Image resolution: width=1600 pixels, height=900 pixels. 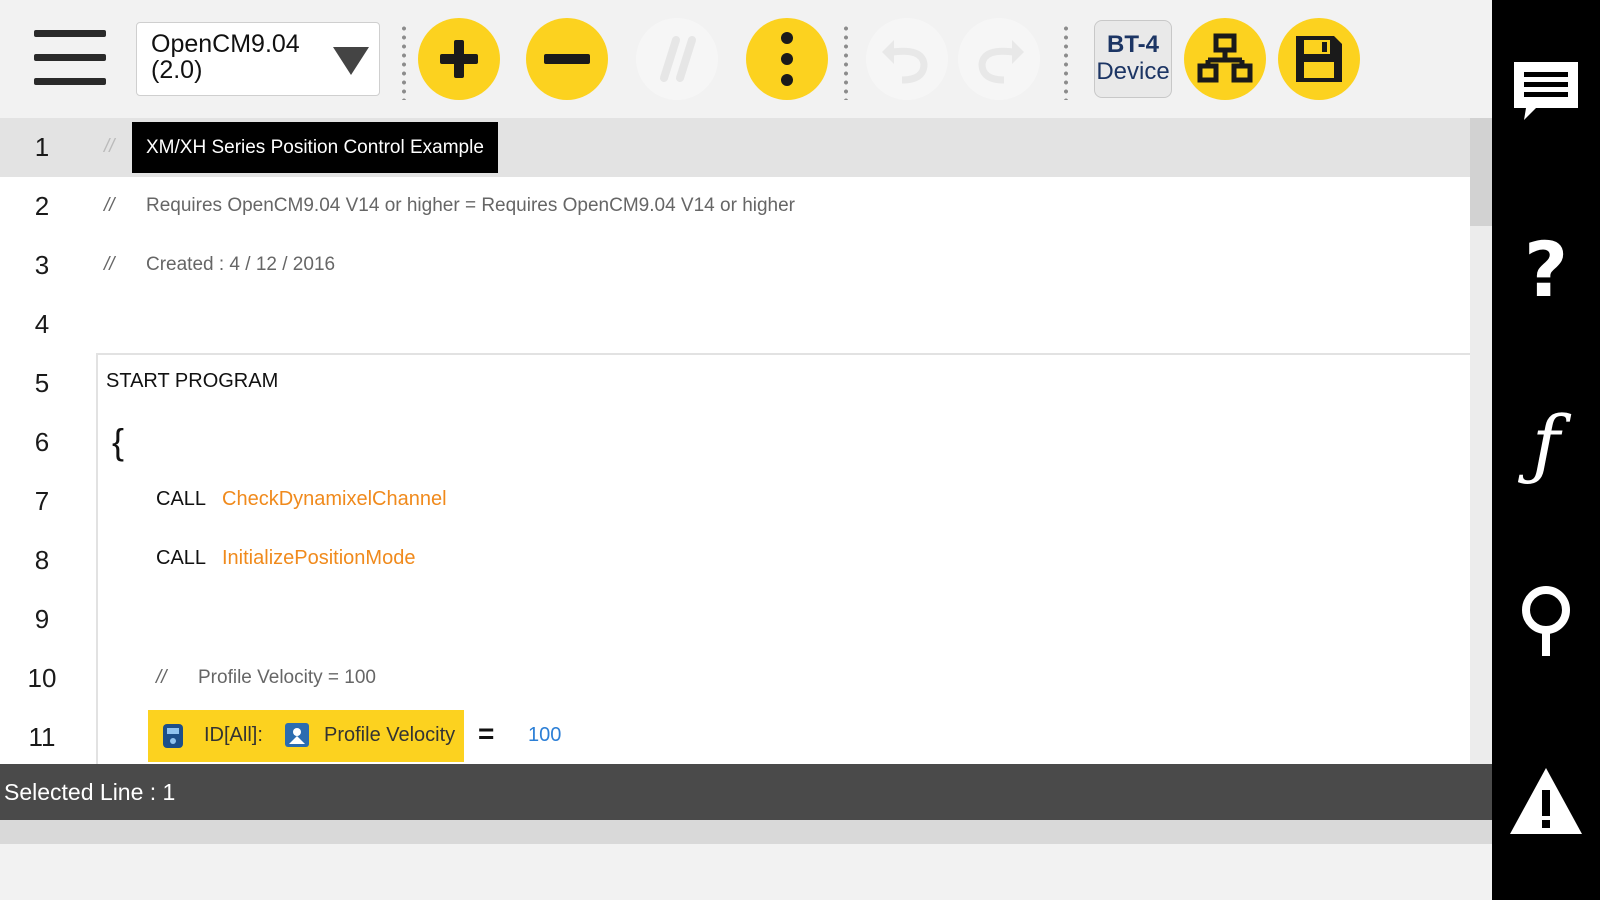 I want to click on dynamixel-icon, so click(x=173, y=736).